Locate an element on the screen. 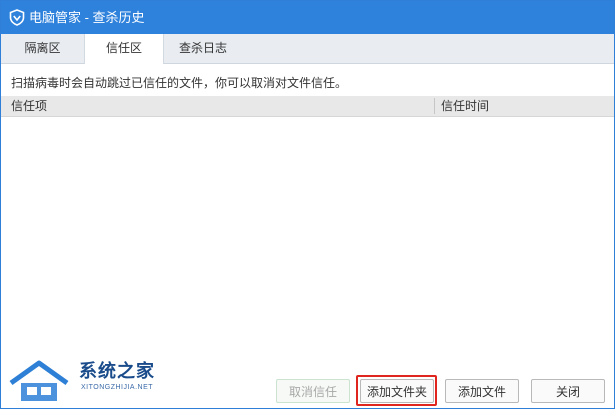 The width and height of the screenshot is (615, 409). window-title: 电脑管家 - 查杀历史 is located at coordinates (87, 17).